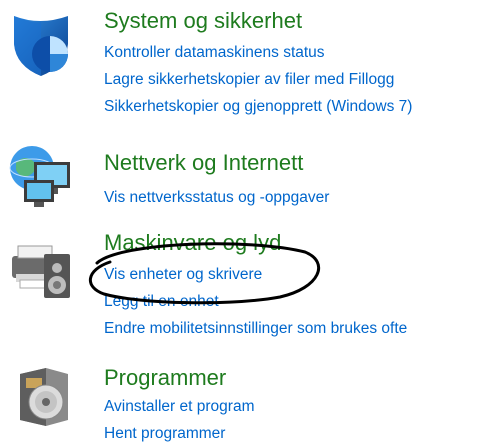  I want to click on link-get-programs: Hent programmer, so click(164, 434).